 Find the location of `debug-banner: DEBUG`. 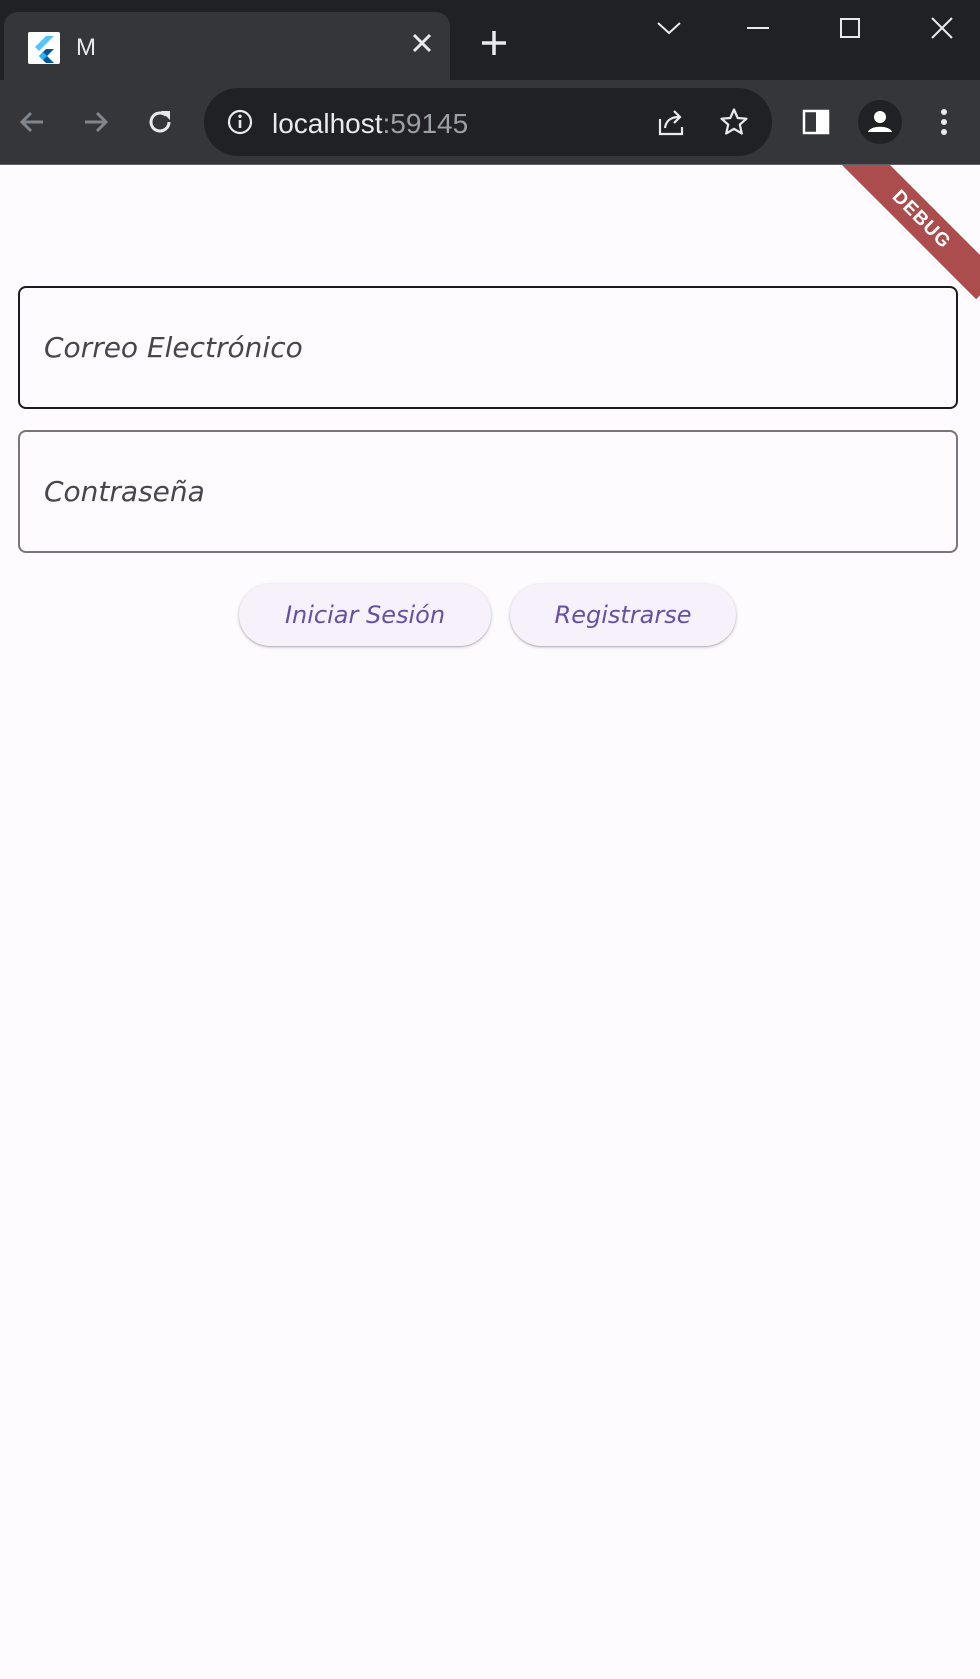

debug-banner: DEBUG is located at coordinates (910, 232).